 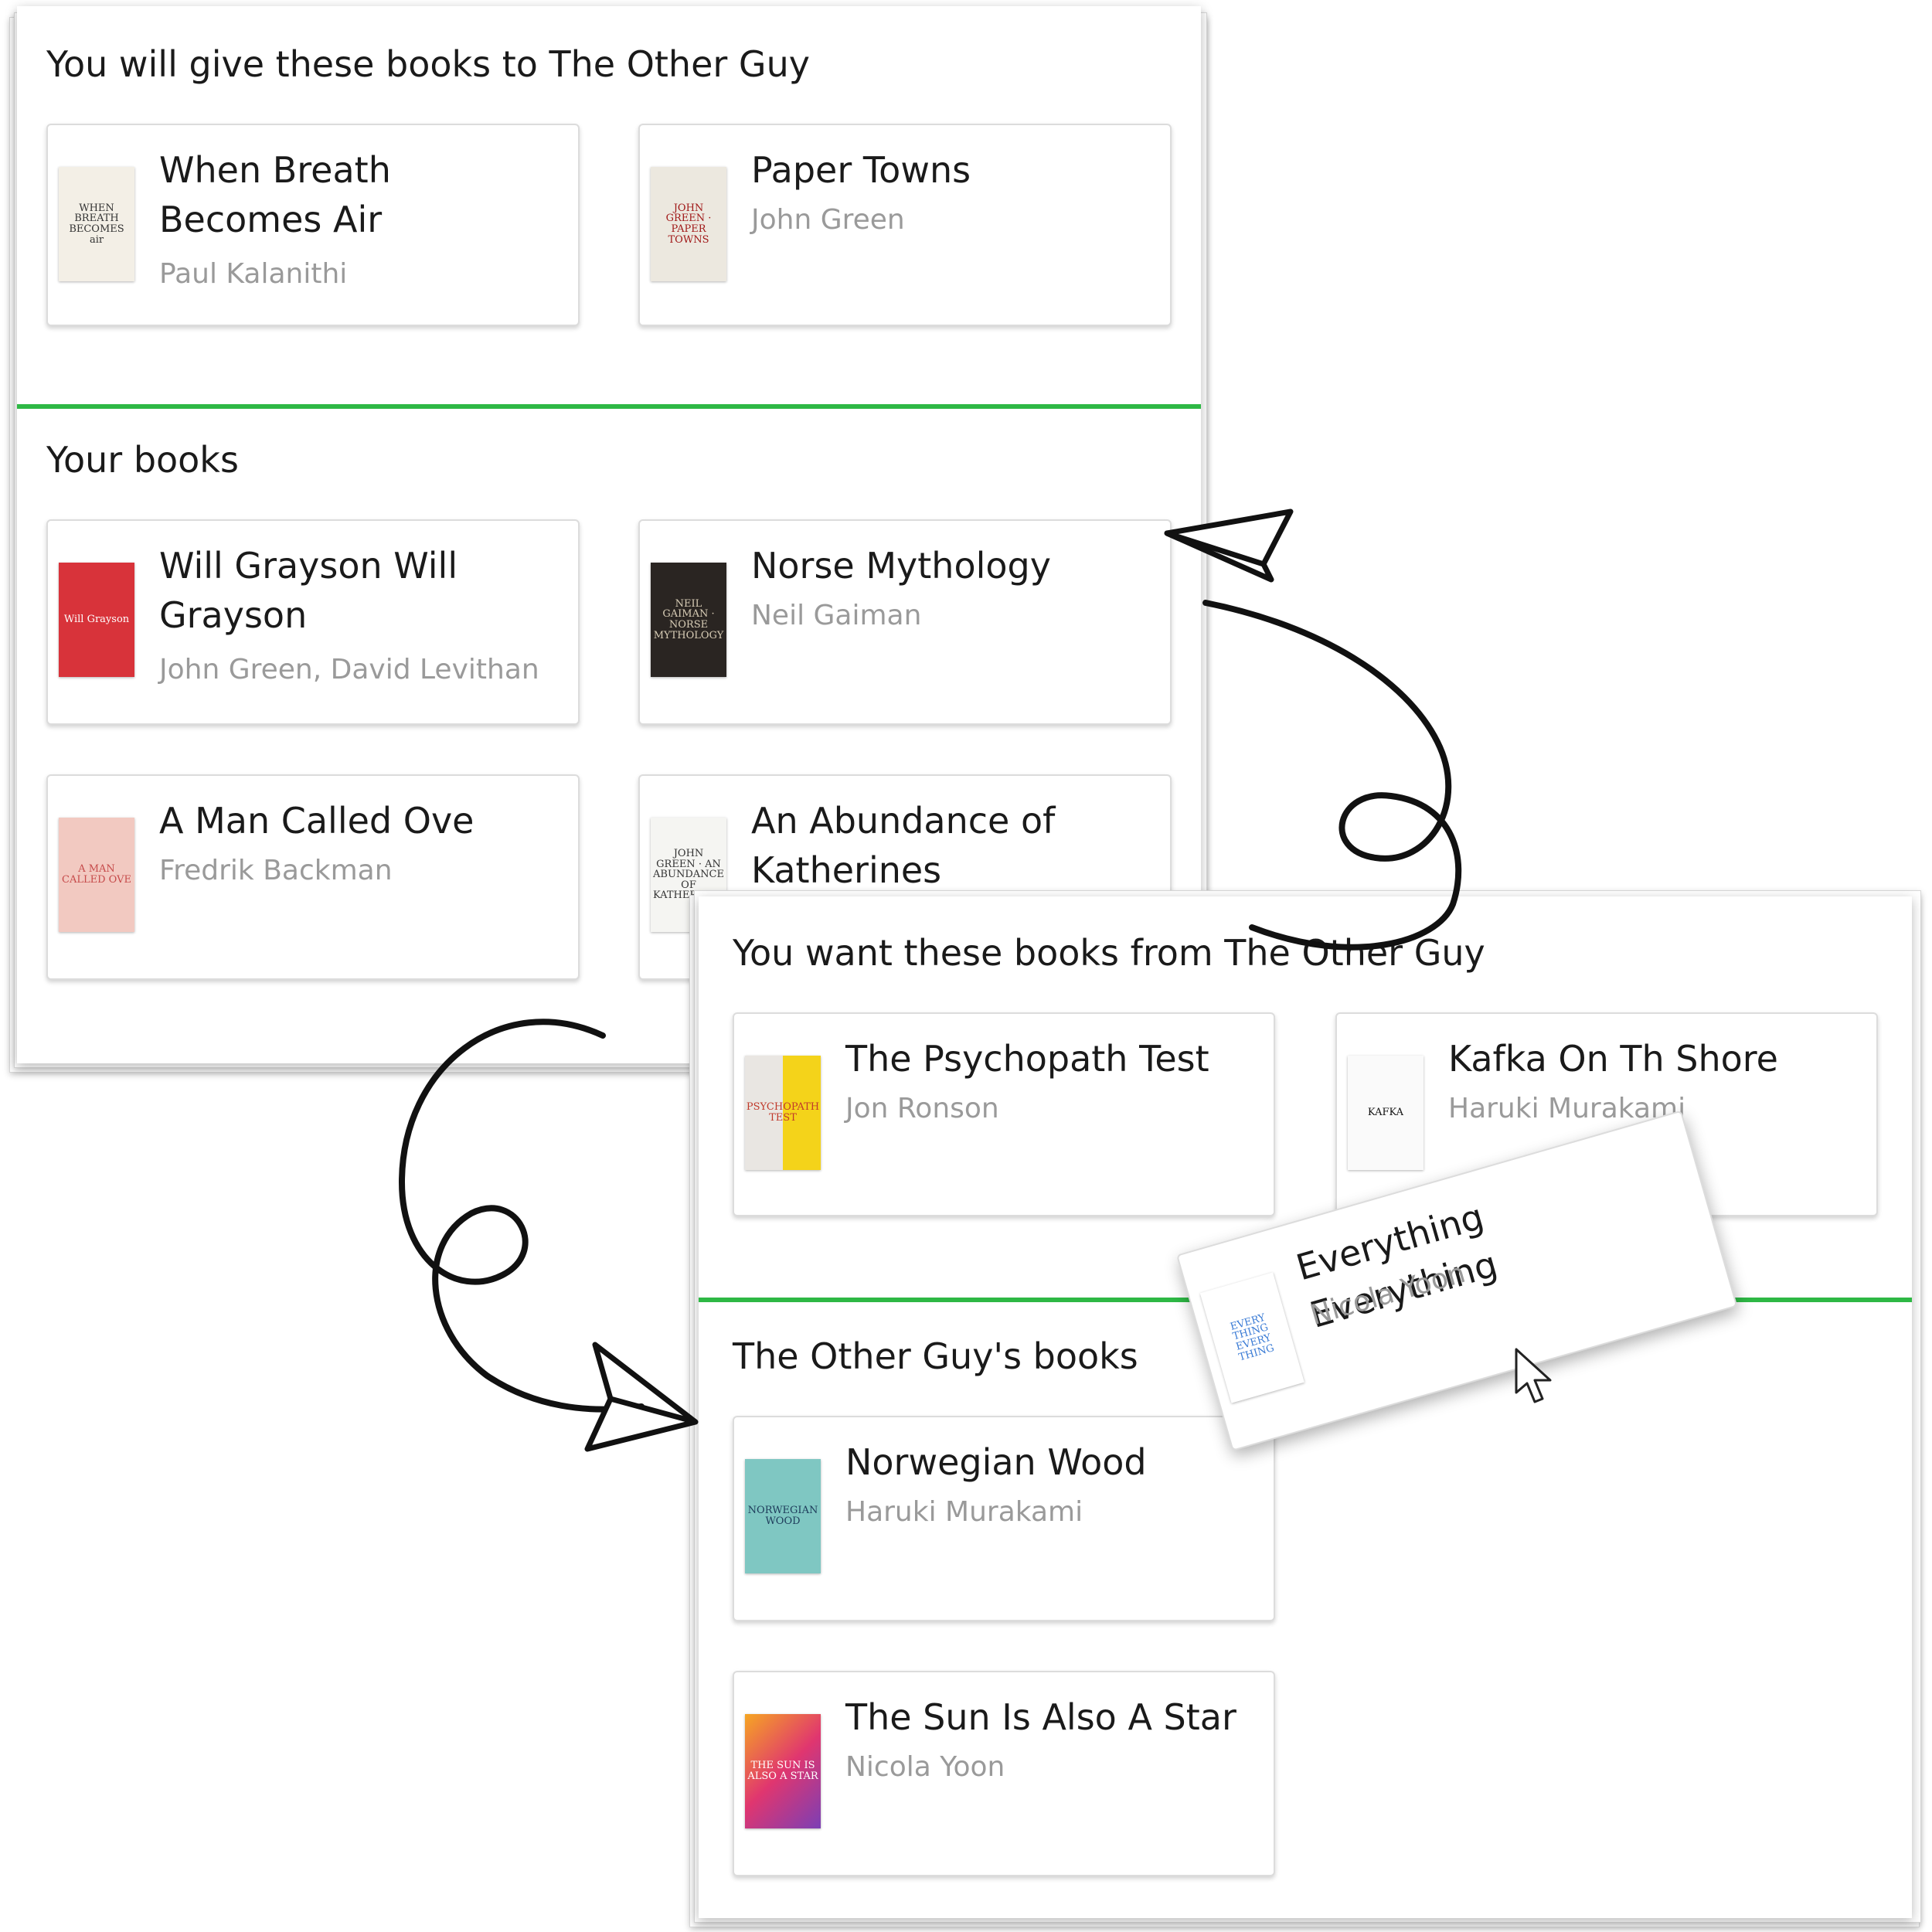 What do you see at coordinates (964, 1512) in the screenshot?
I see `book-author: Haruki Murakami` at bounding box center [964, 1512].